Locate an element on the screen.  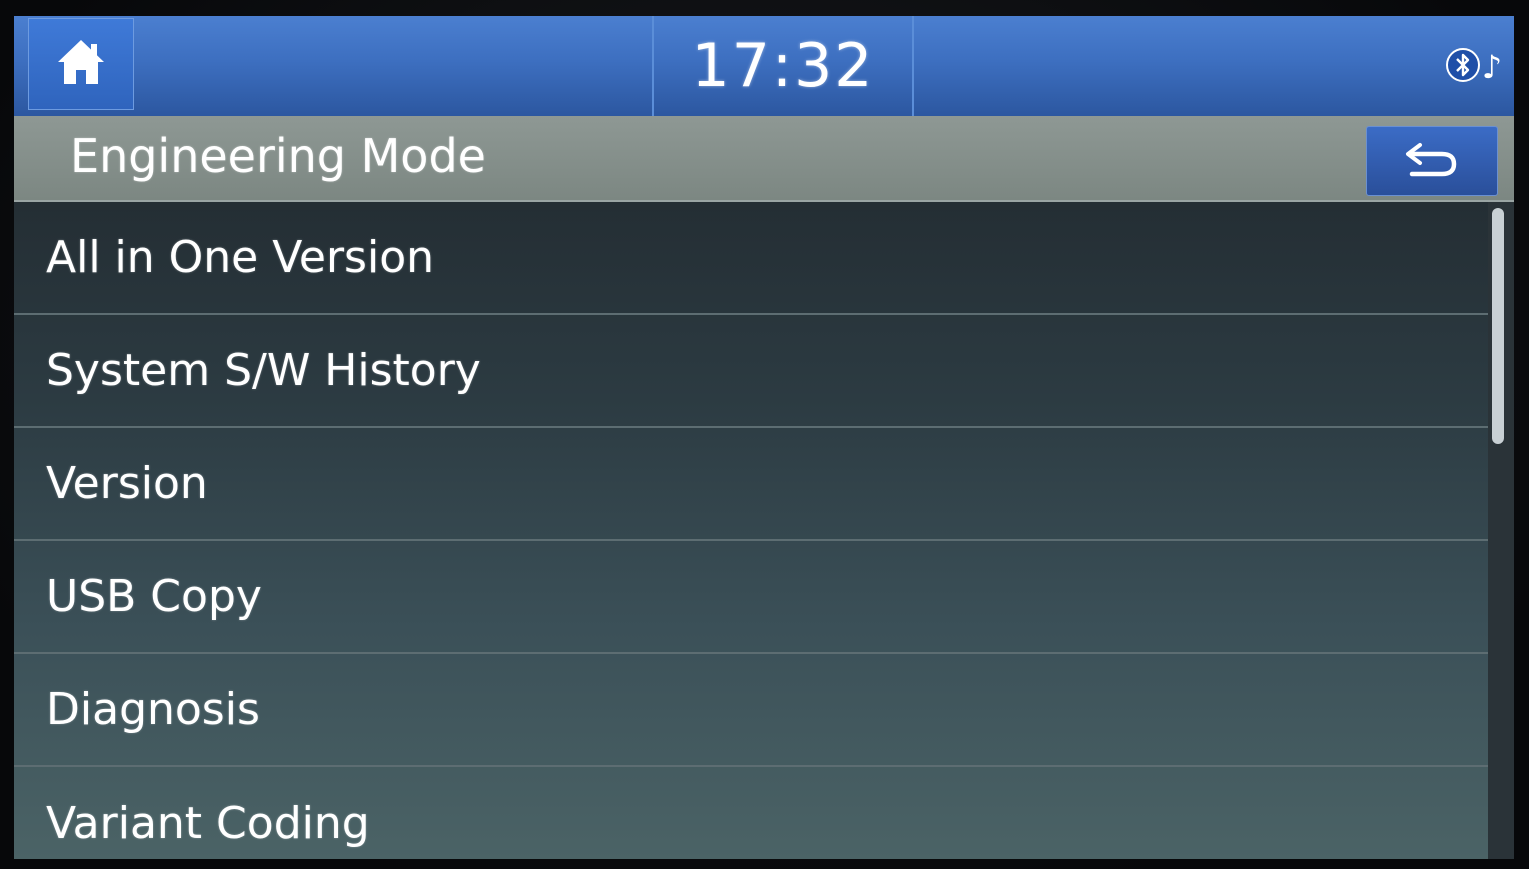
menu-item-label: All in One Version is located at coordinates (240, 257).